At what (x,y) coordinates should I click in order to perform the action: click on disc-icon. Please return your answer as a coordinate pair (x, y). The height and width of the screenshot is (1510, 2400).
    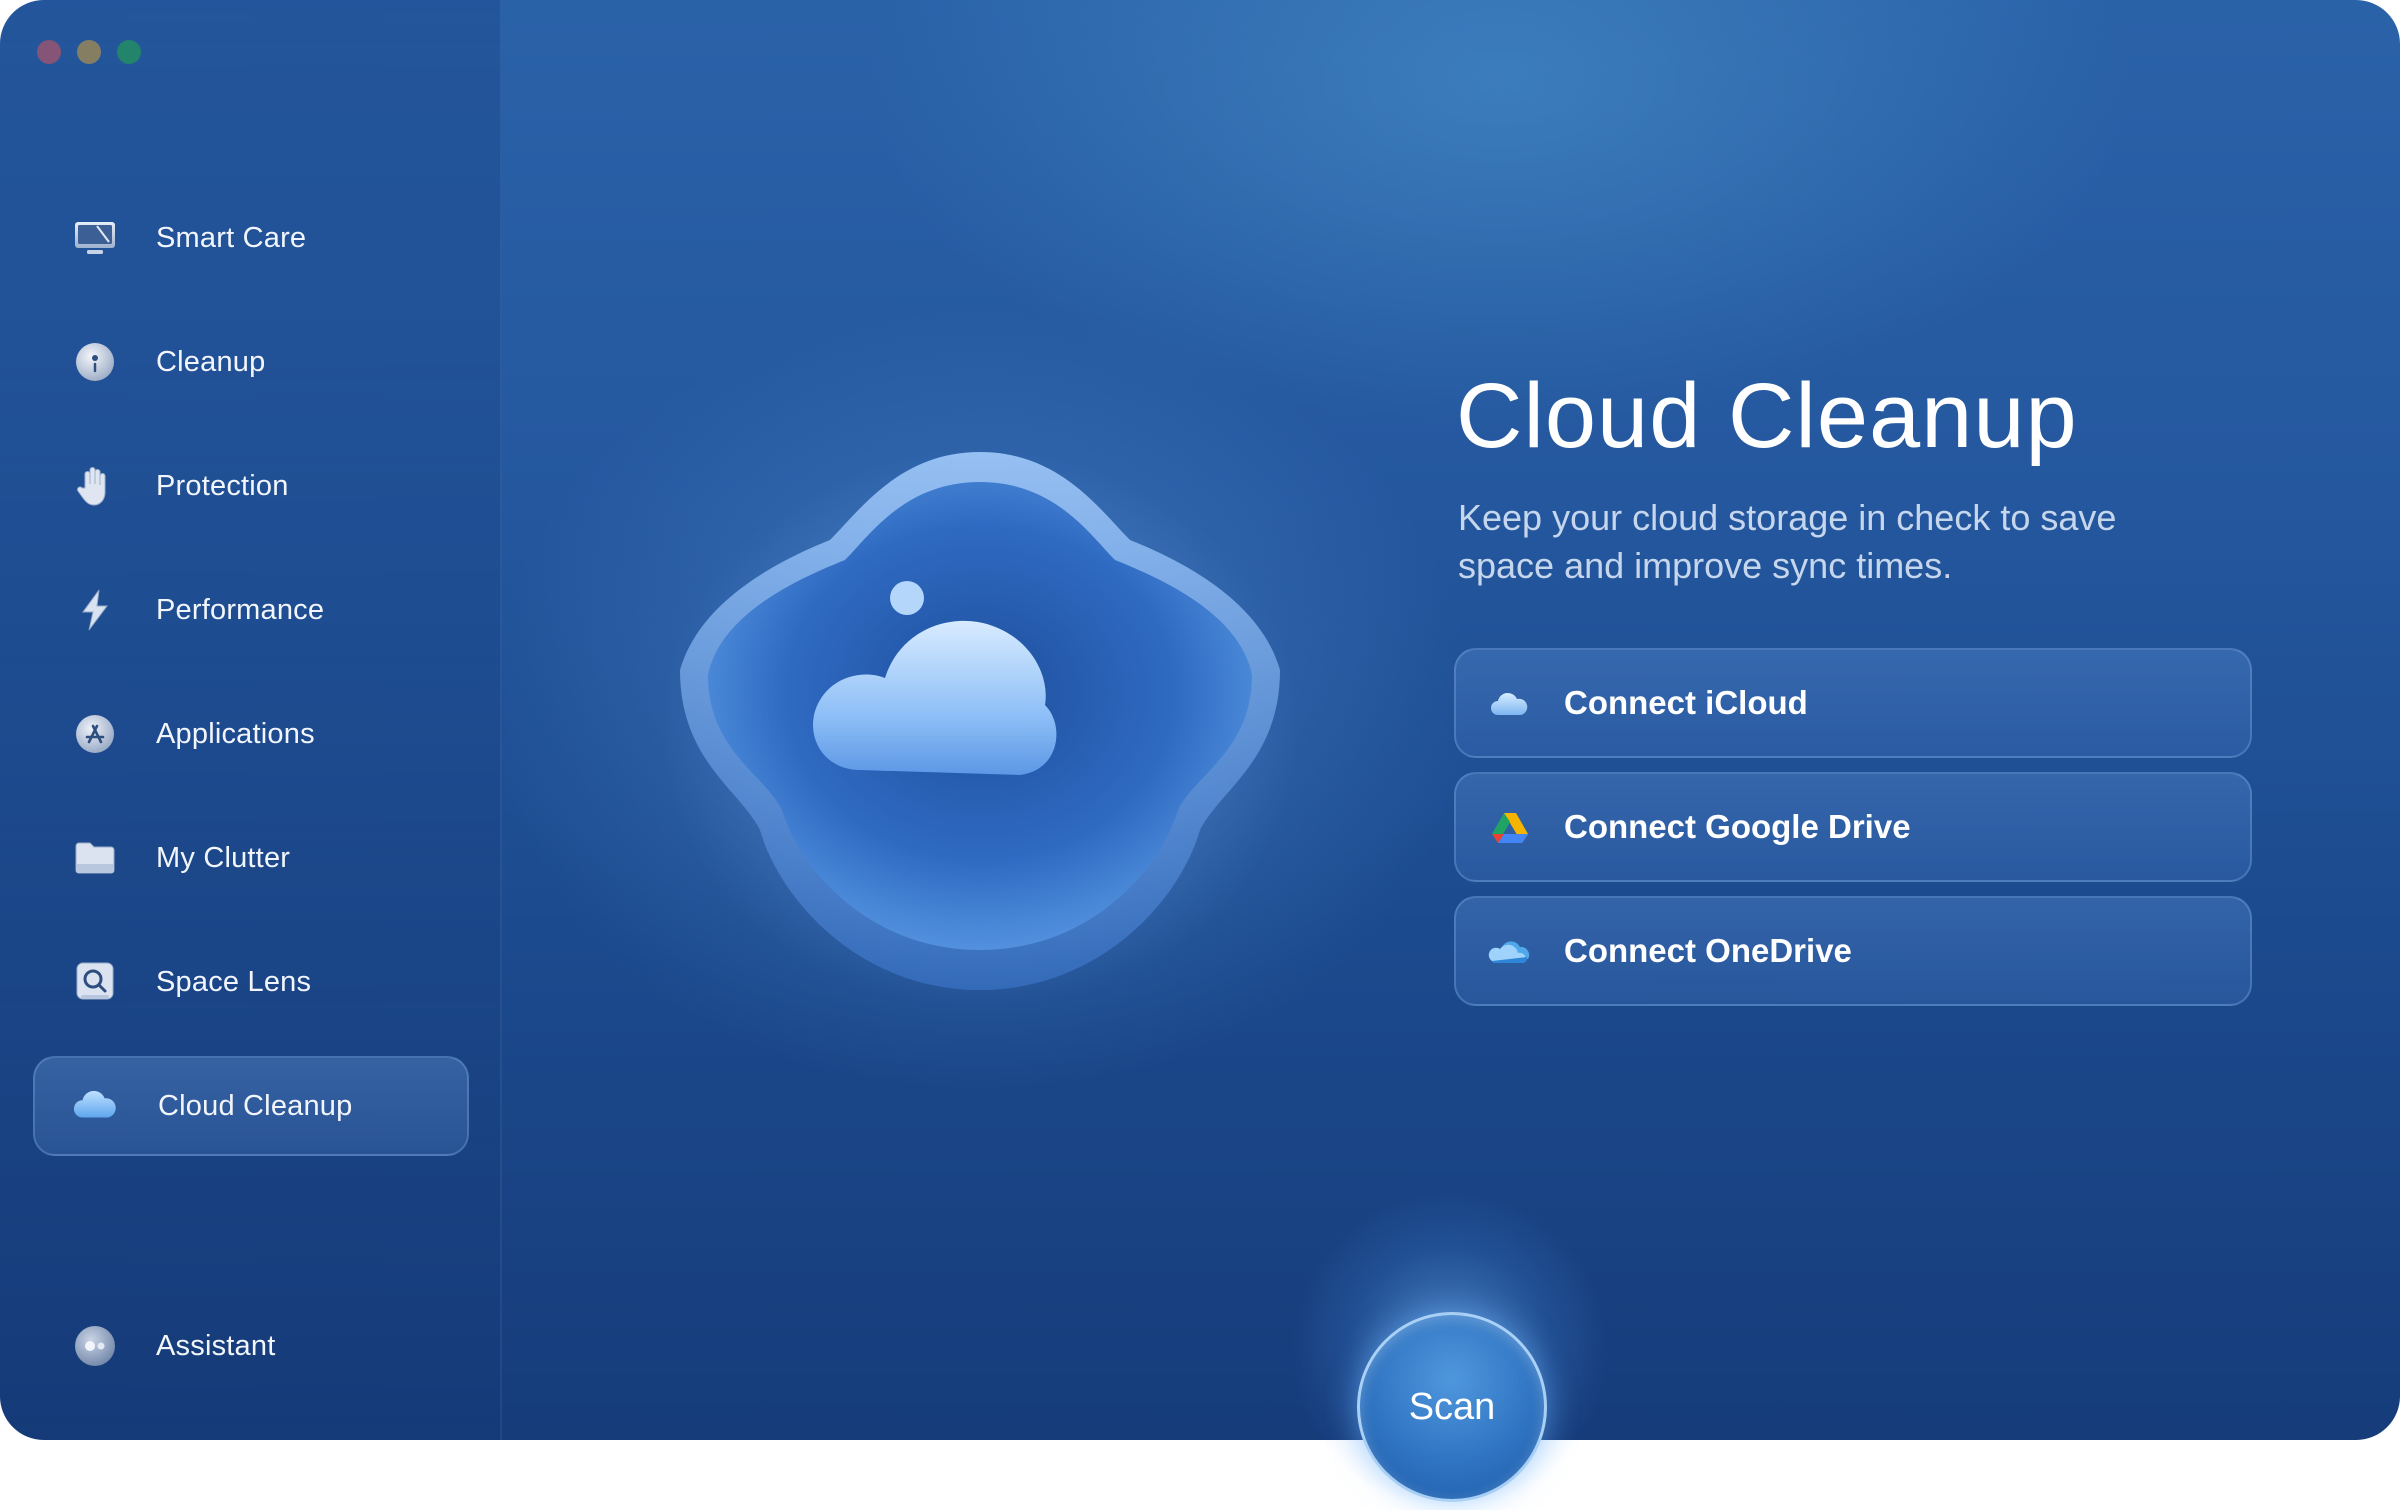
    Looking at the image, I should click on (95, 362).